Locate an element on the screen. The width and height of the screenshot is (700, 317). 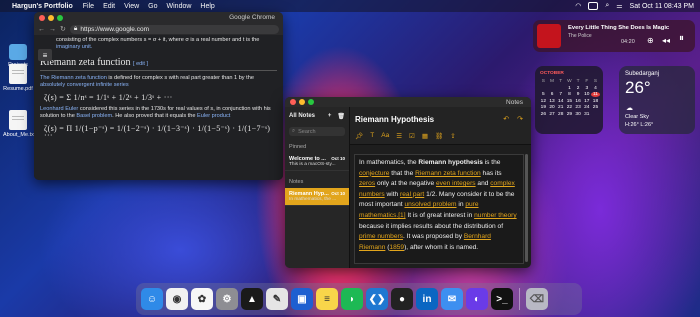
calendar-day is located at coordinates (552, 88).